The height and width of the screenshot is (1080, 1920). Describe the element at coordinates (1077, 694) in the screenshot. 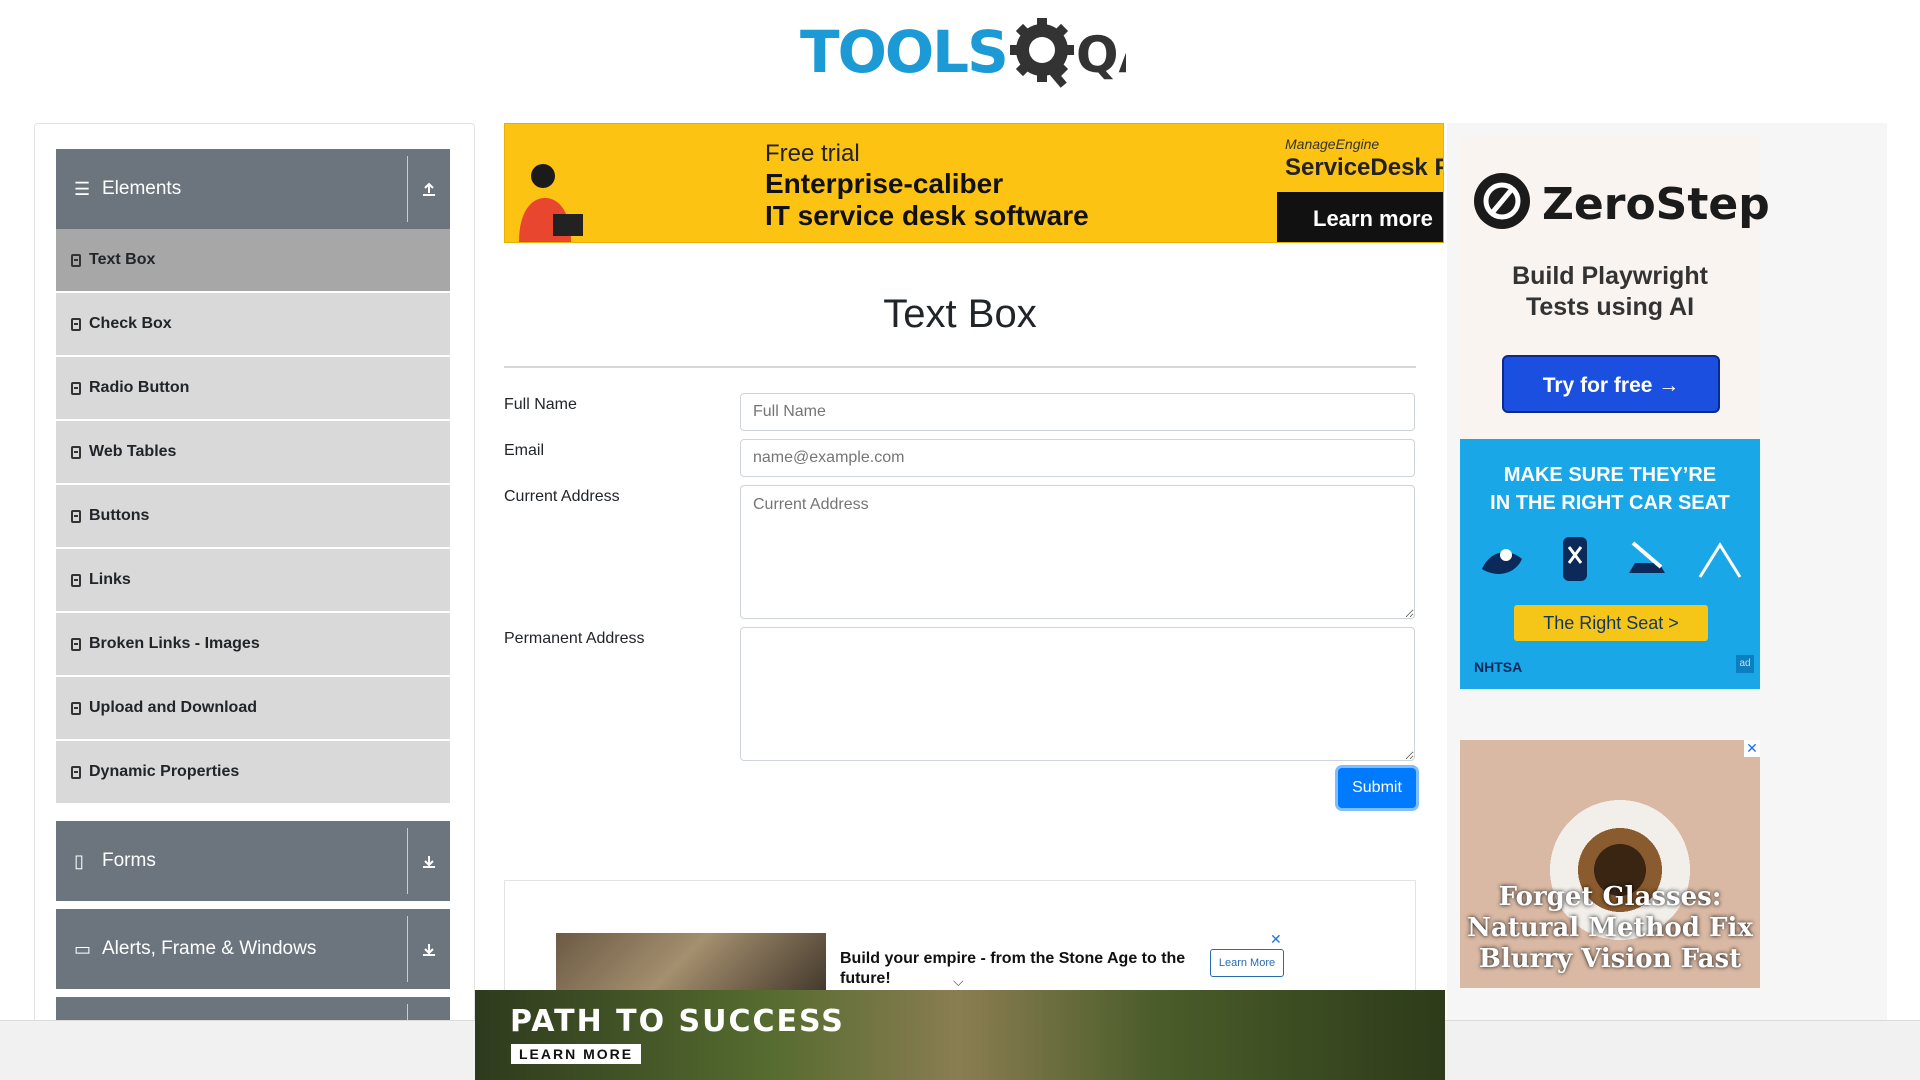

I see `permanent-address-textarea` at that location.